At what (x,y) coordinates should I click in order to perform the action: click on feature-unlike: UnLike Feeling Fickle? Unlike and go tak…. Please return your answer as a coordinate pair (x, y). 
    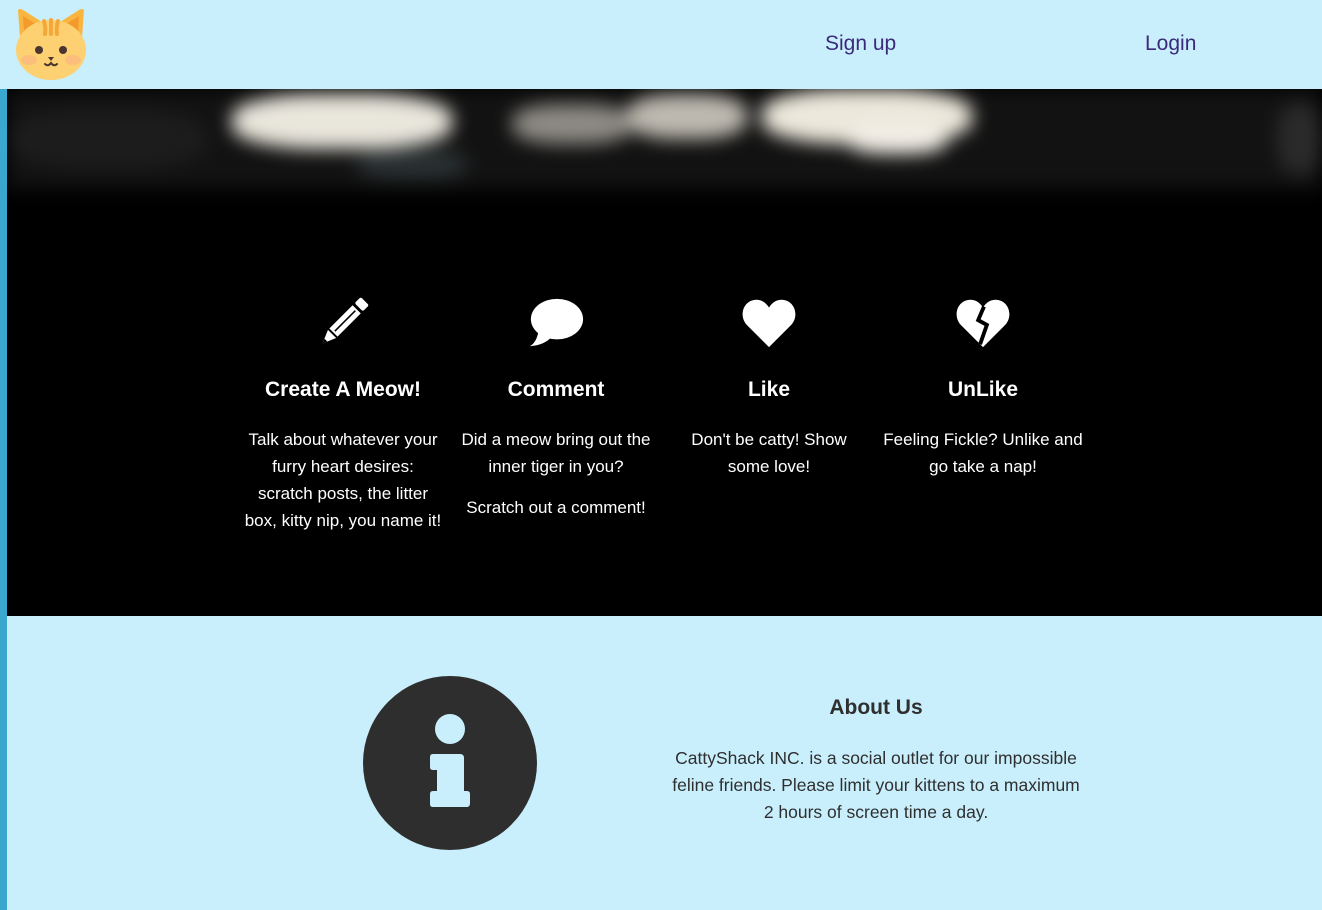
    Looking at the image, I should click on (983, 387).